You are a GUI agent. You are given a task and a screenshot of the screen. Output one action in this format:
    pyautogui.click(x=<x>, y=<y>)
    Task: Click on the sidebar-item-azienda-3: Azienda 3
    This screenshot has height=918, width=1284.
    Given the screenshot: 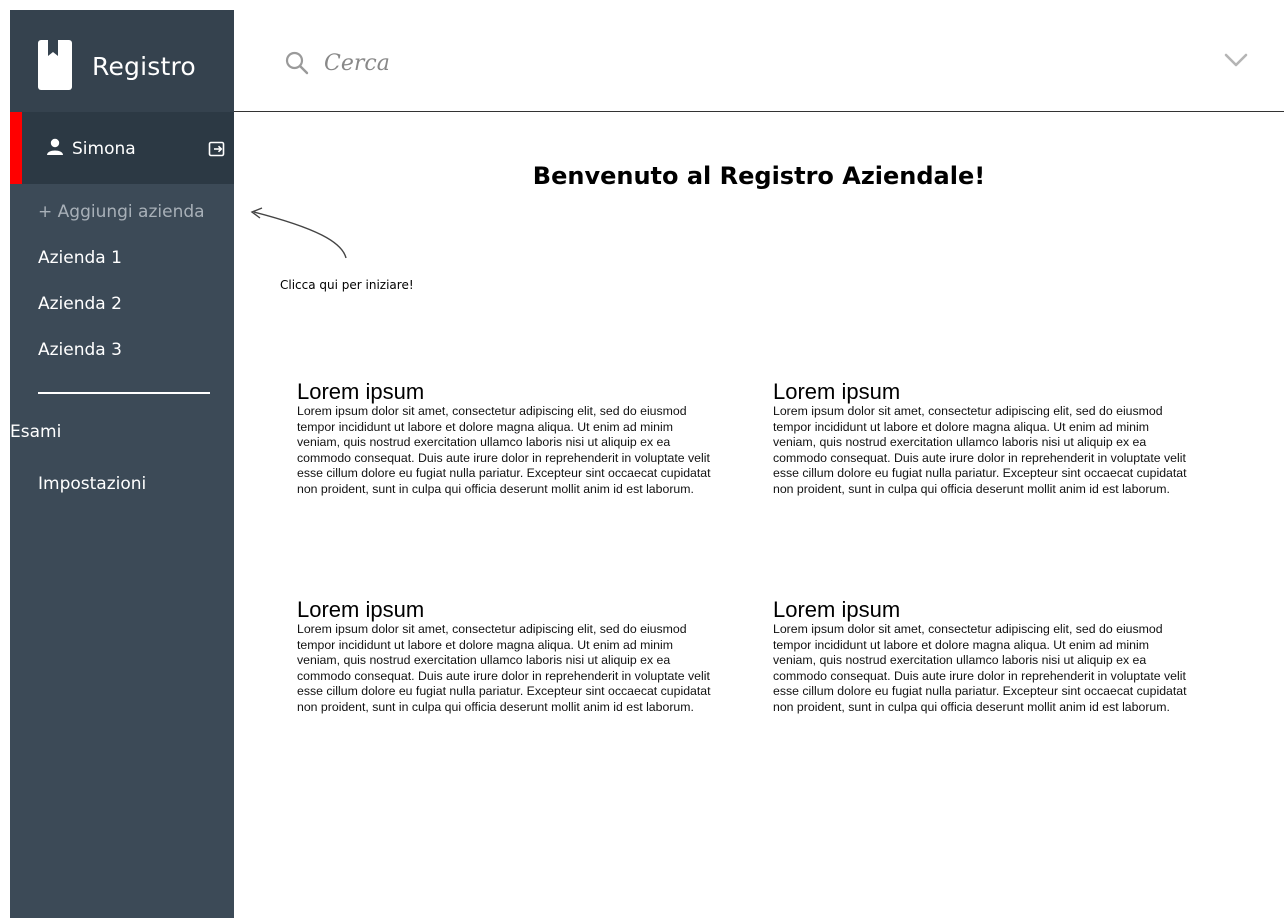 What is the action you would take?
    pyautogui.click(x=80, y=350)
    